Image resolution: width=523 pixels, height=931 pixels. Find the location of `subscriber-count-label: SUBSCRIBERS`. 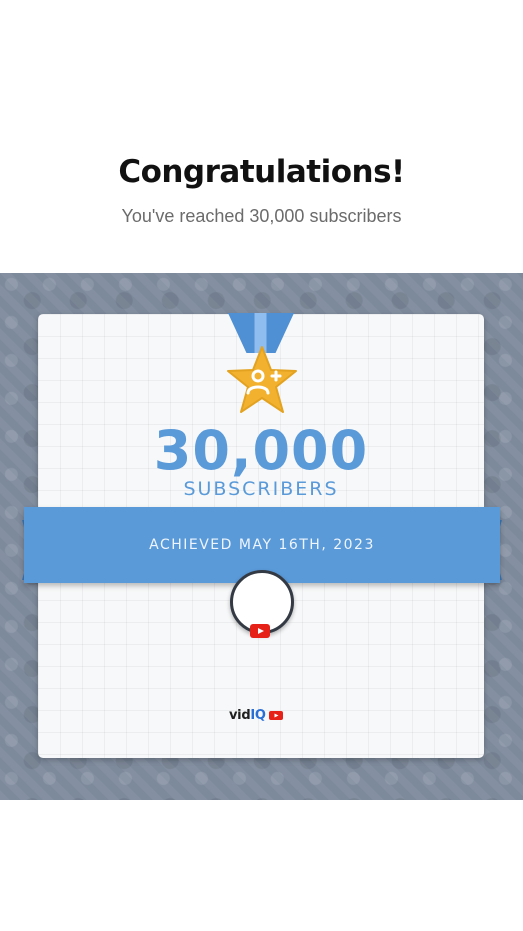

subscriber-count-label: SUBSCRIBERS is located at coordinates (261, 489).